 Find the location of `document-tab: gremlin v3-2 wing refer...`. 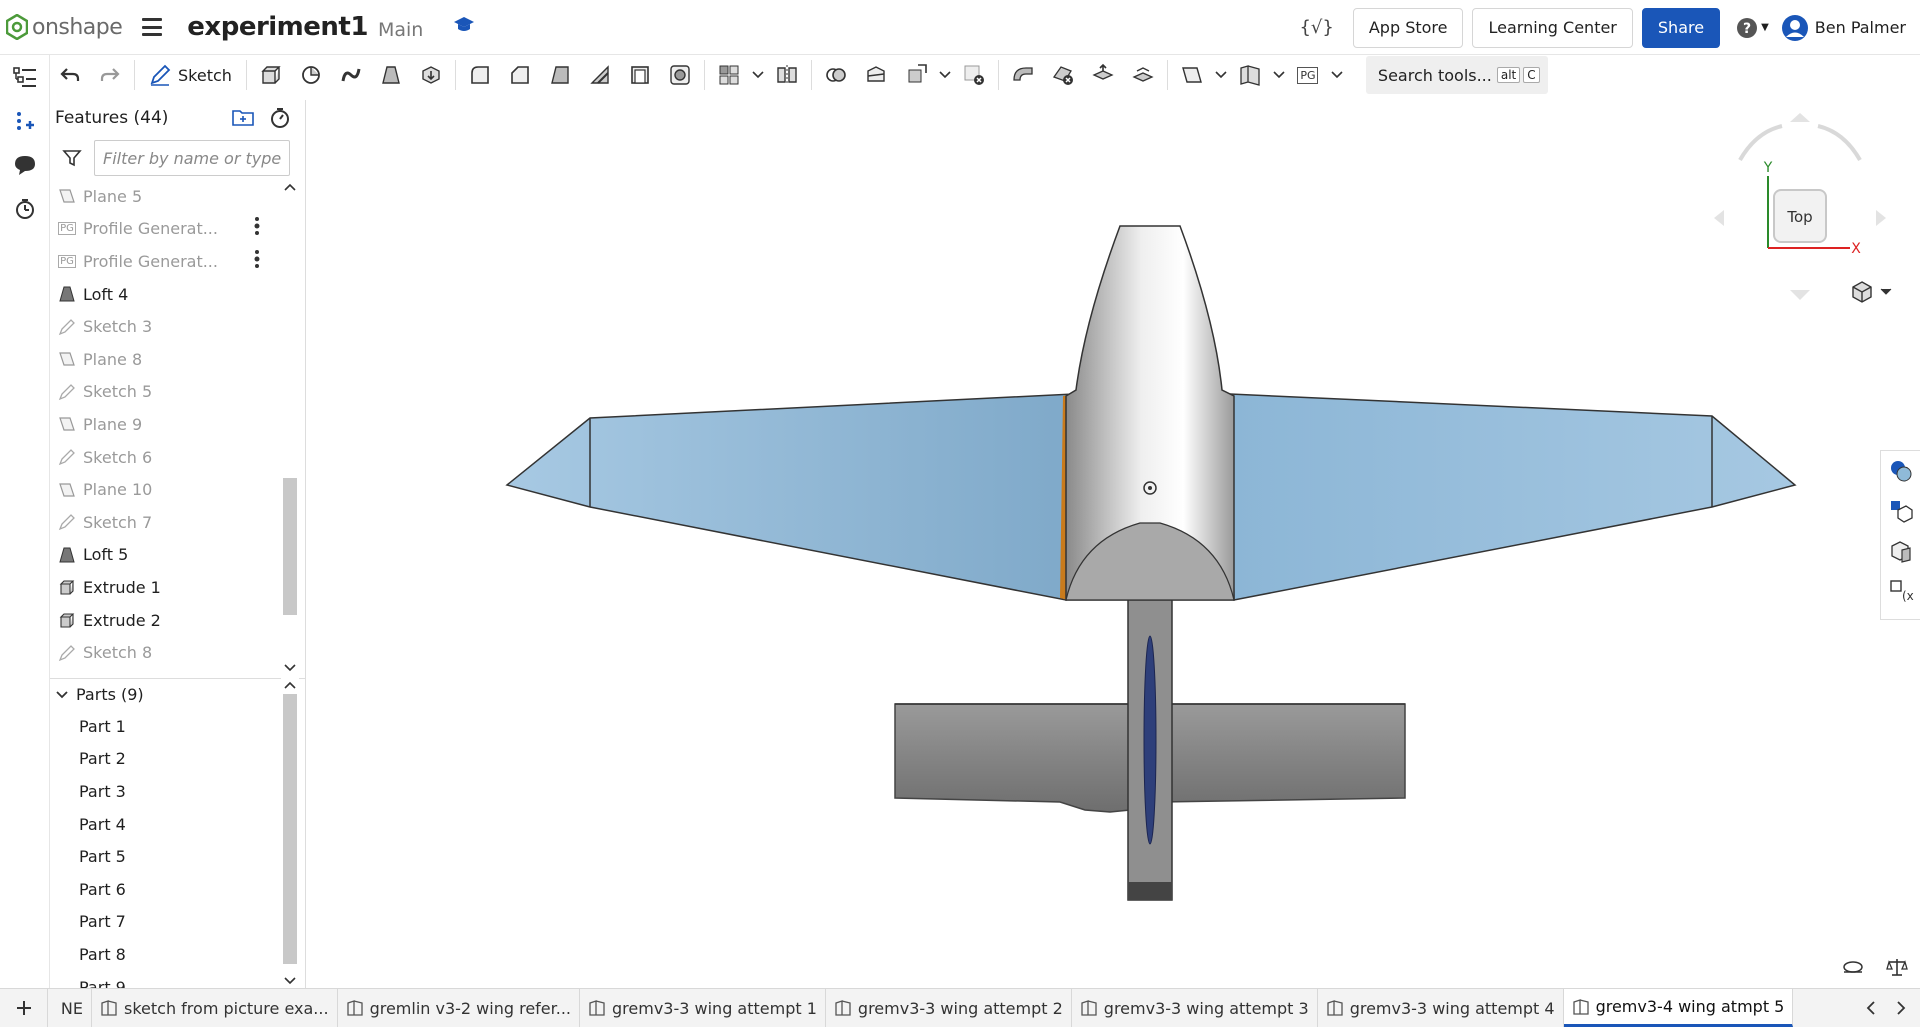

document-tab: gremlin v3-2 wing refer... is located at coordinates (459, 1008).